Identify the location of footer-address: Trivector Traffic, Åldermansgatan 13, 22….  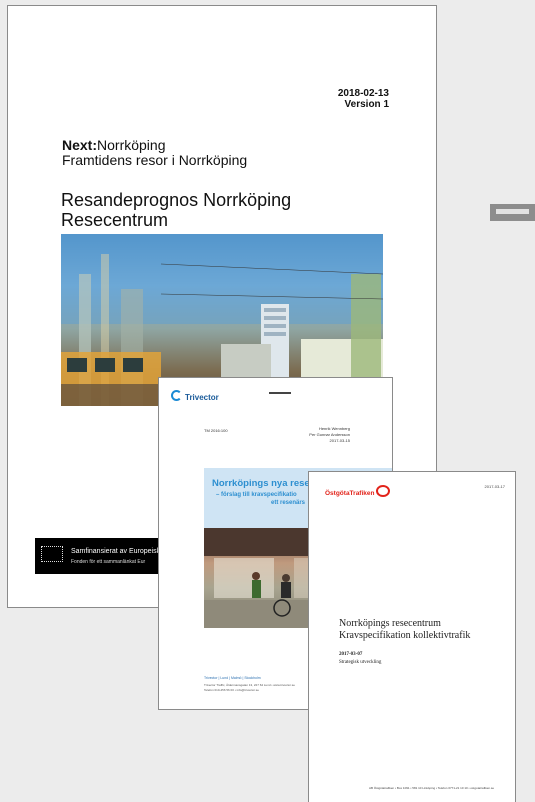
(249, 687).